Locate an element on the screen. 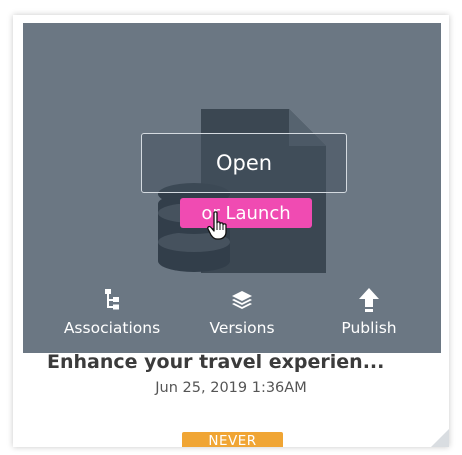  hand-pointer-cursor-icon is located at coordinates (217, 225).